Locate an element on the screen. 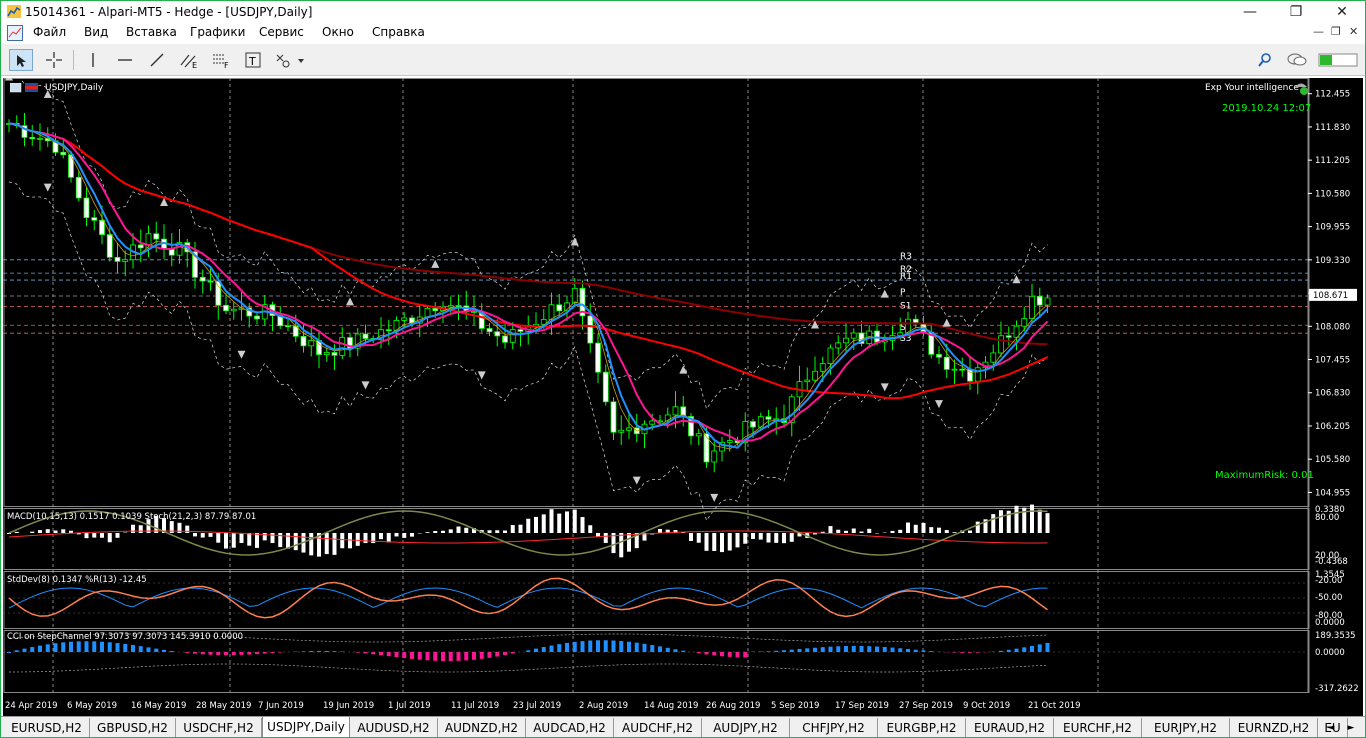  menu-view: Вид is located at coordinates (96, 32).